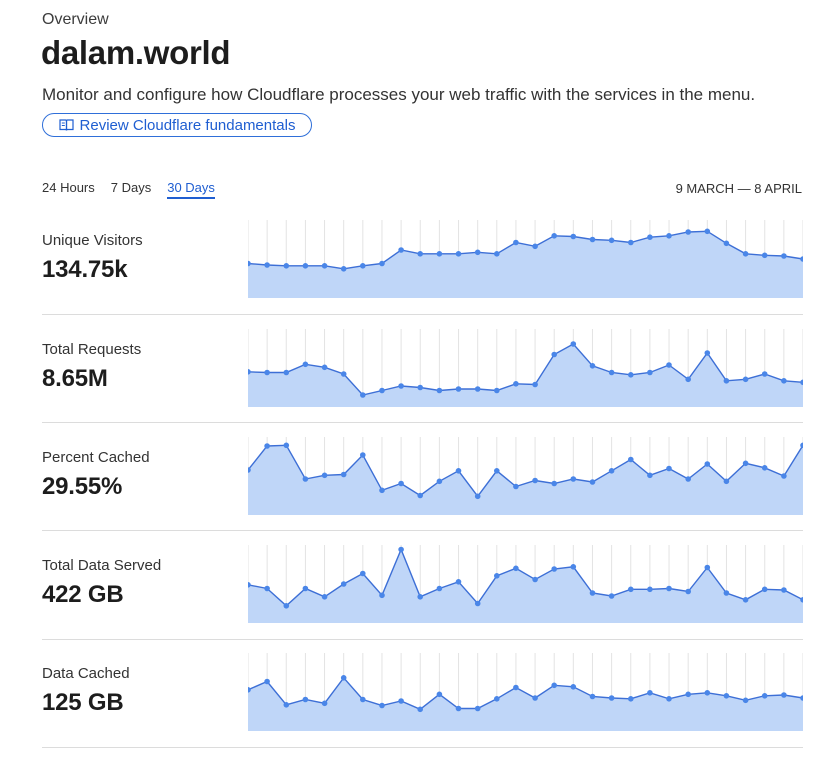  What do you see at coordinates (82, 486) in the screenshot?
I see `metric-value: 29.55%` at bounding box center [82, 486].